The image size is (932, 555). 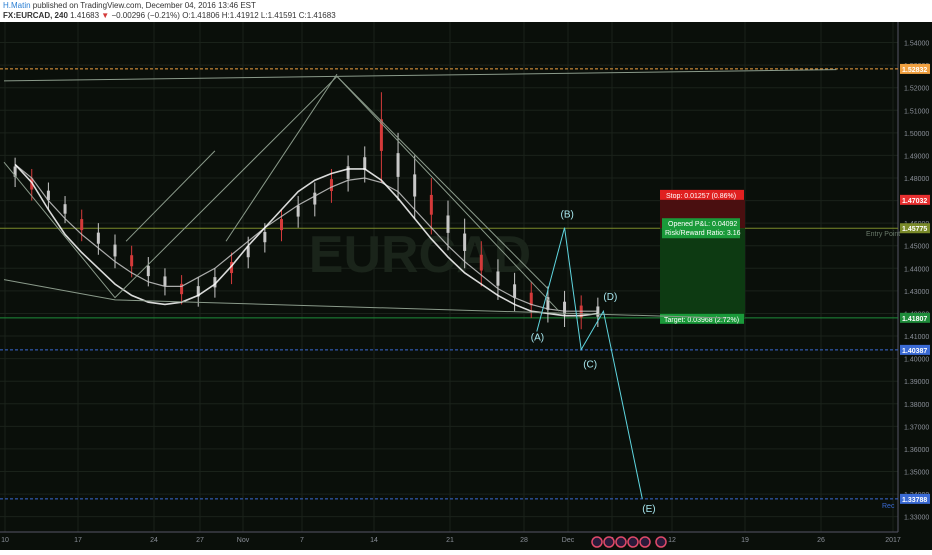 I want to click on y-tick-label: 1.49000, so click(x=916, y=156).